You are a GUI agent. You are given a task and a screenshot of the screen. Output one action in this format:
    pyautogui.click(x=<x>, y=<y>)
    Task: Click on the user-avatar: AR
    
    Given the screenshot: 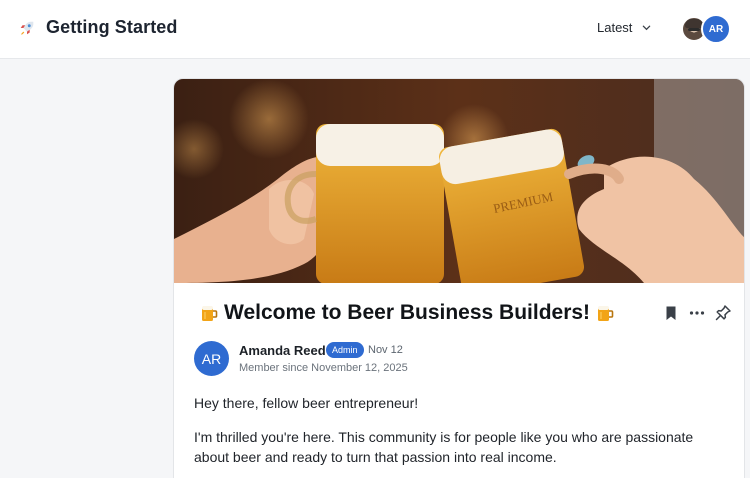 What is the action you would take?
    pyautogui.click(x=716, y=29)
    